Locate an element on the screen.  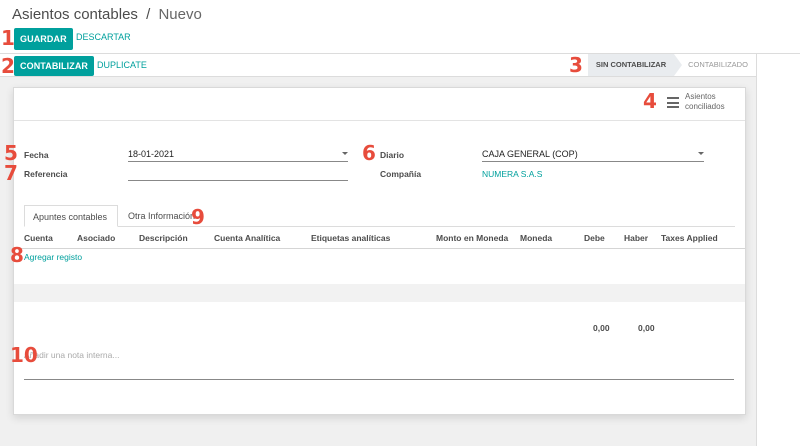
annotation-label: 2 is located at coordinates (8, 66).